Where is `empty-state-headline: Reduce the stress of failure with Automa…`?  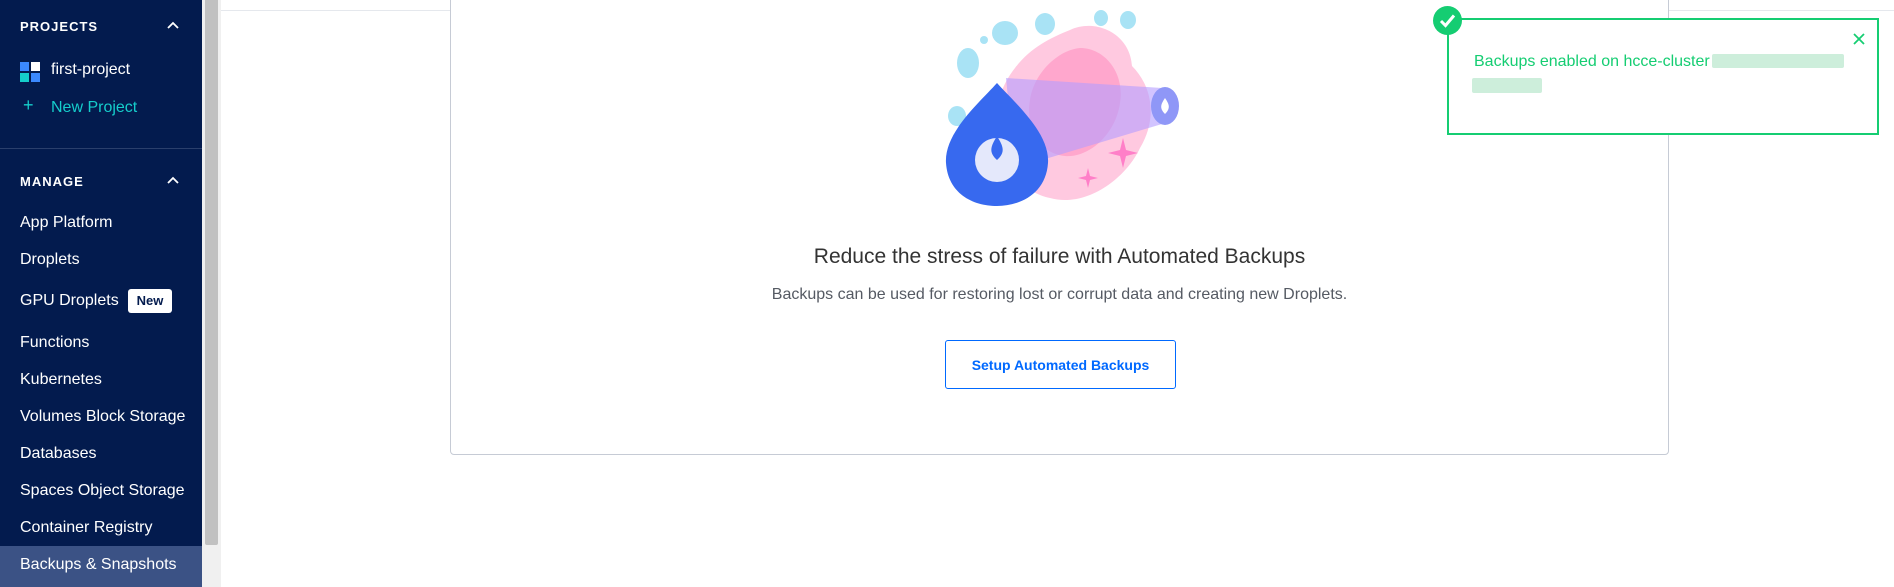 empty-state-headline: Reduce the stress of failure with Automa… is located at coordinates (1059, 256).